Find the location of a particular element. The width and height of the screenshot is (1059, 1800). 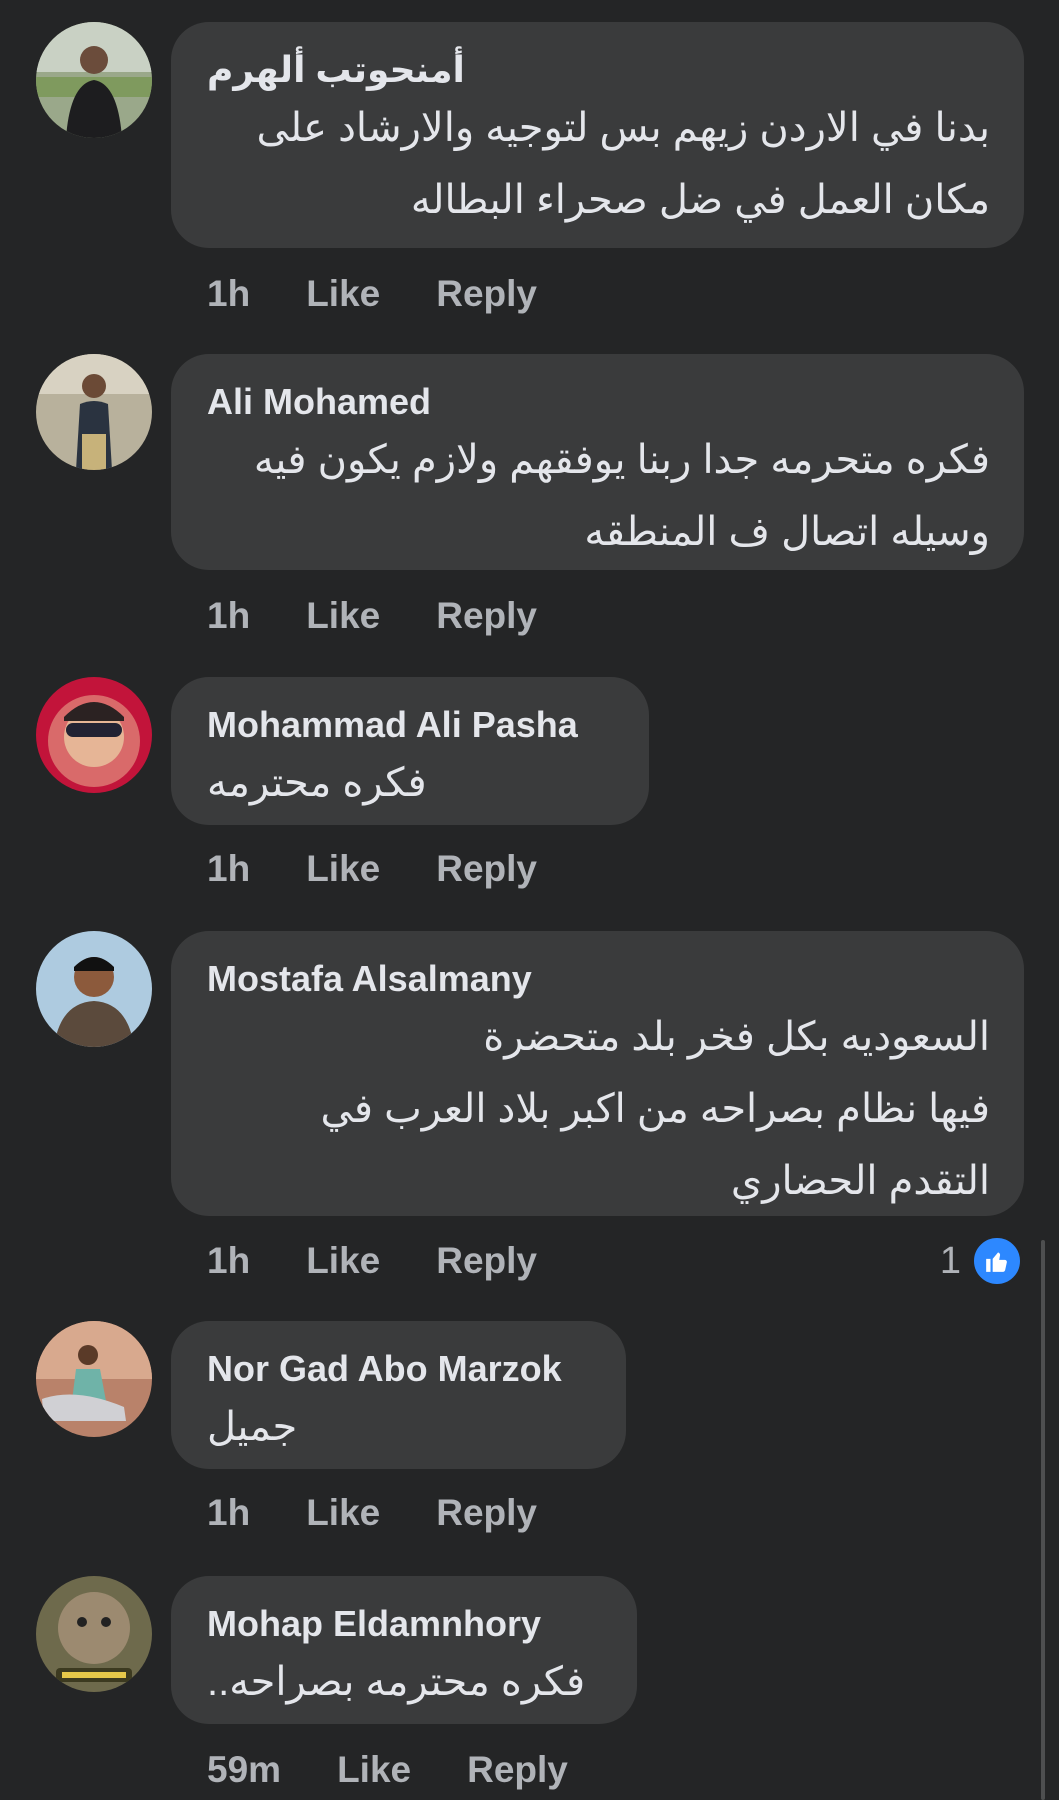

like-thumb-icon is located at coordinates (997, 1261).